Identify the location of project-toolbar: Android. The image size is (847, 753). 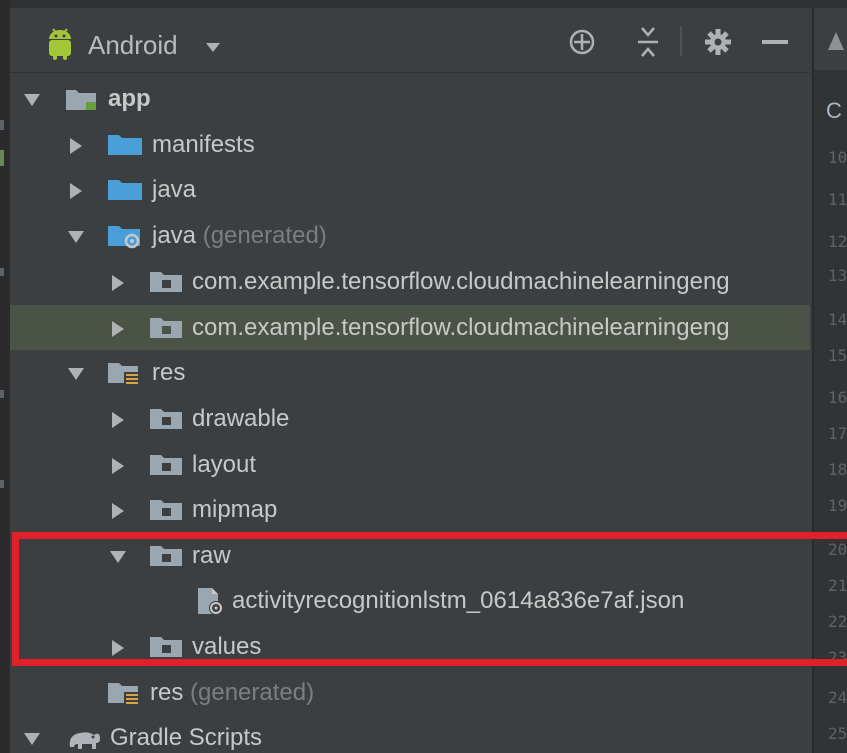
(410, 40).